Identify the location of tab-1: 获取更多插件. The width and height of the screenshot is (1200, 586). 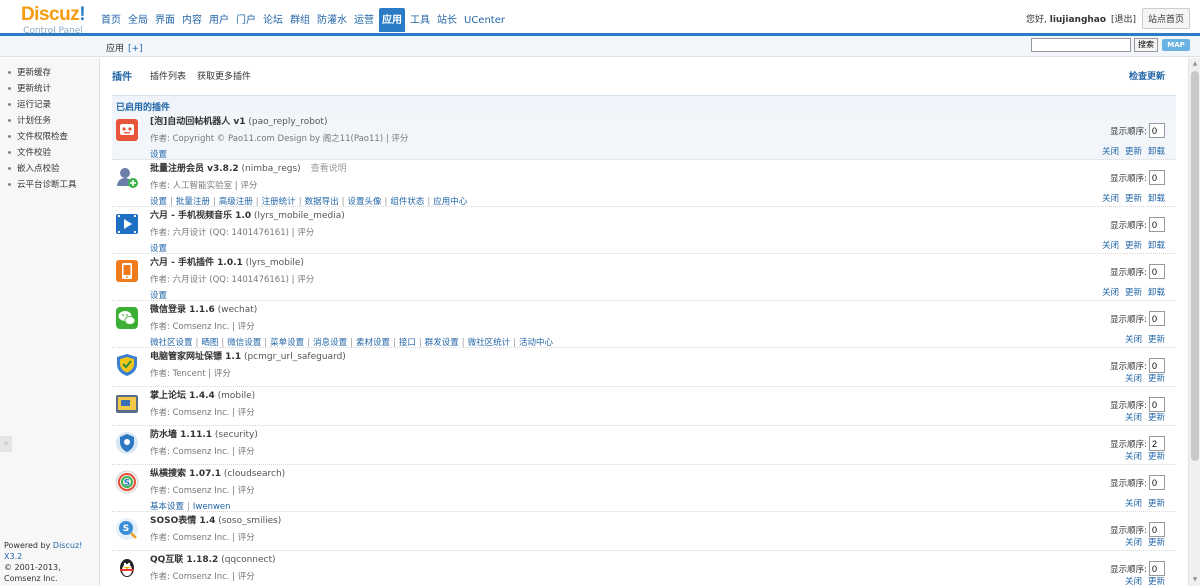
(224, 75).